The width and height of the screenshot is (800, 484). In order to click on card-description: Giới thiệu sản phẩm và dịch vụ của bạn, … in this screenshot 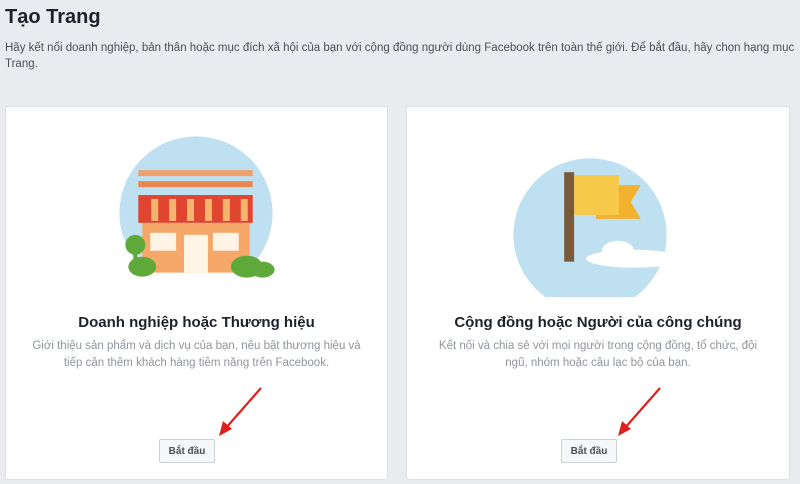, I will do `click(196, 354)`.